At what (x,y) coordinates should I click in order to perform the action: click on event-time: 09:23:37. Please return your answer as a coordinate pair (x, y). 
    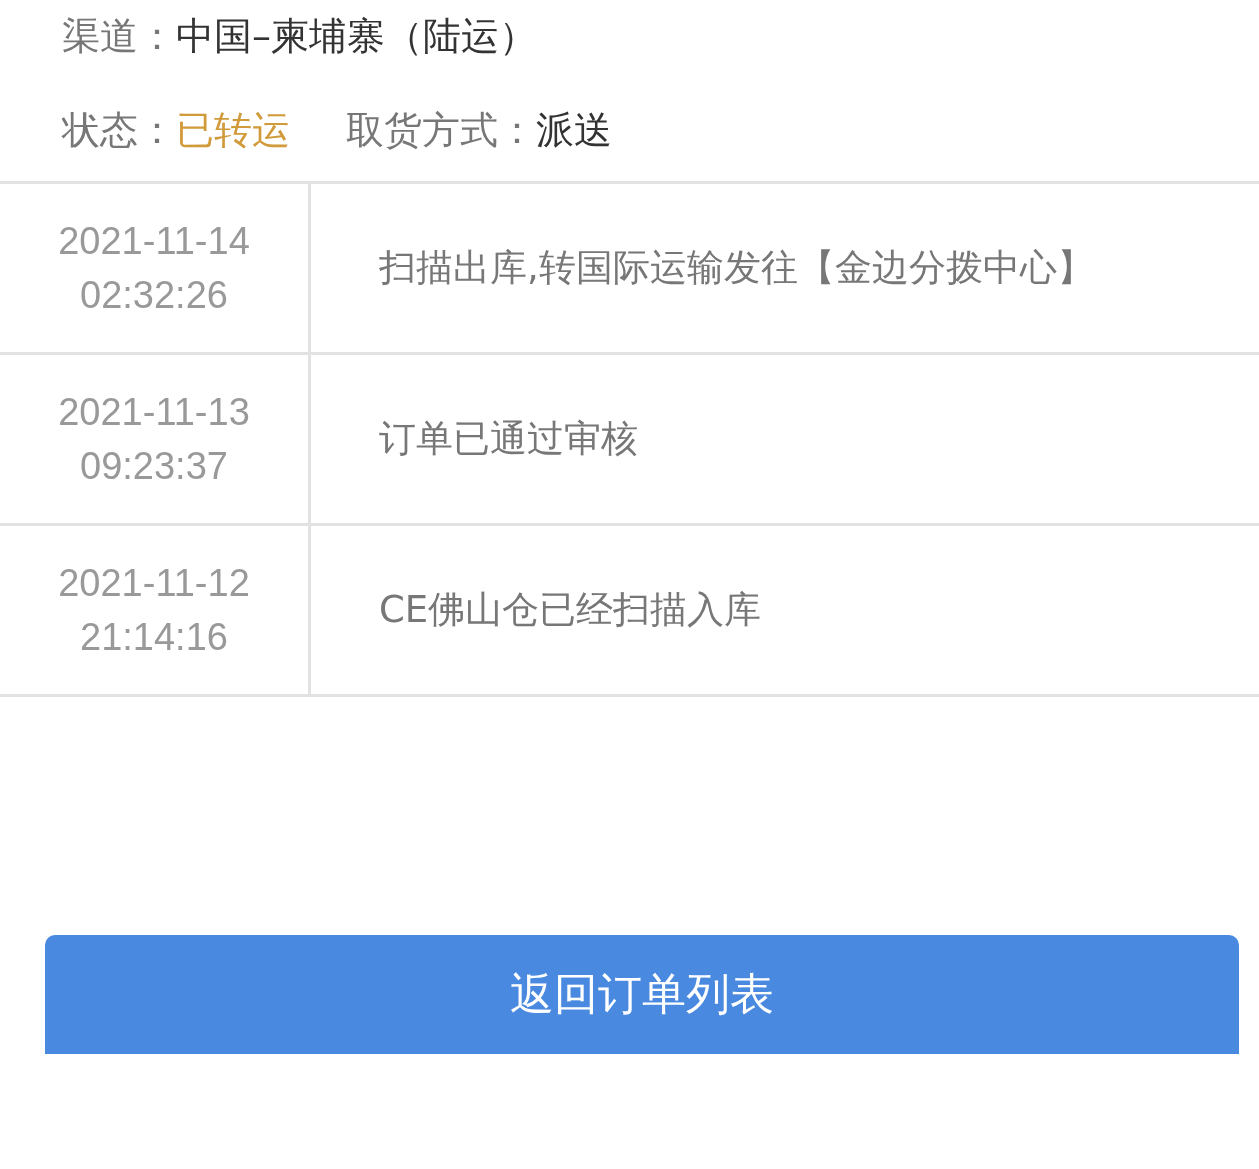
    Looking at the image, I should click on (154, 466).